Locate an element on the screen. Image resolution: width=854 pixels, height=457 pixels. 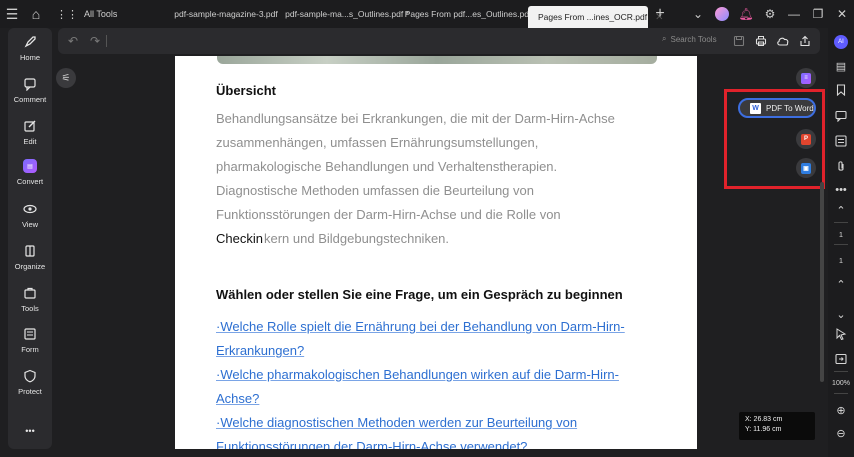
sidebar-item-label: View is located at coordinates (30, 224).